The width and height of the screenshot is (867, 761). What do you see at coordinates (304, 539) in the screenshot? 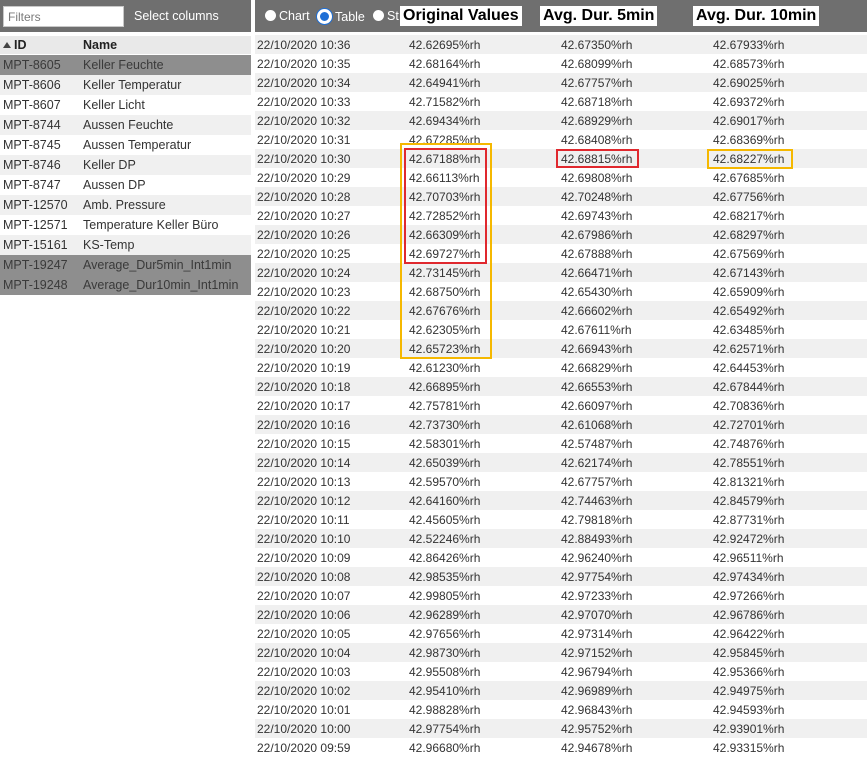
I see `timestamp-cell: 22/10/2020 10:10` at bounding box center [304, 539].